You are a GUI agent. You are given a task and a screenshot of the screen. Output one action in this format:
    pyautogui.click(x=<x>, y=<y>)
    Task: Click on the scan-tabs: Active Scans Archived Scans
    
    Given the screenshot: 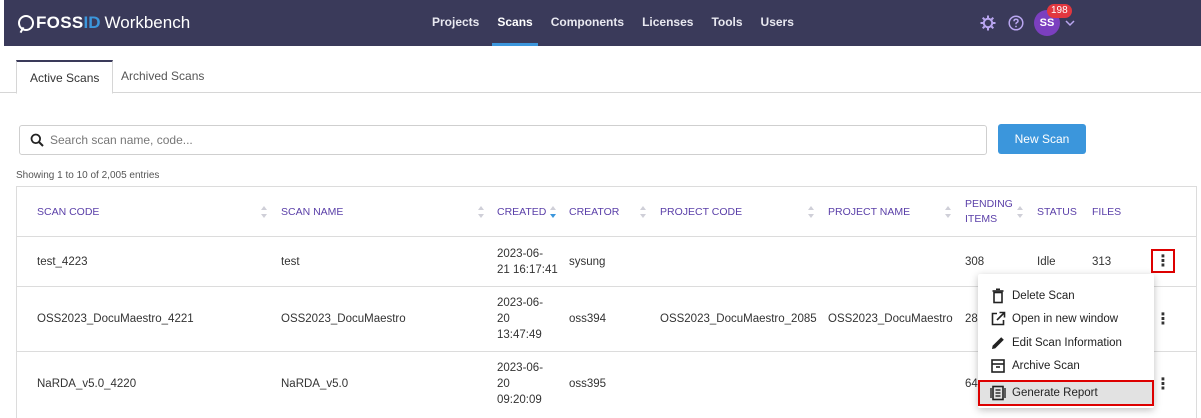 What is the action you would take?
    pyautogui.click(x=600, y=75)
    